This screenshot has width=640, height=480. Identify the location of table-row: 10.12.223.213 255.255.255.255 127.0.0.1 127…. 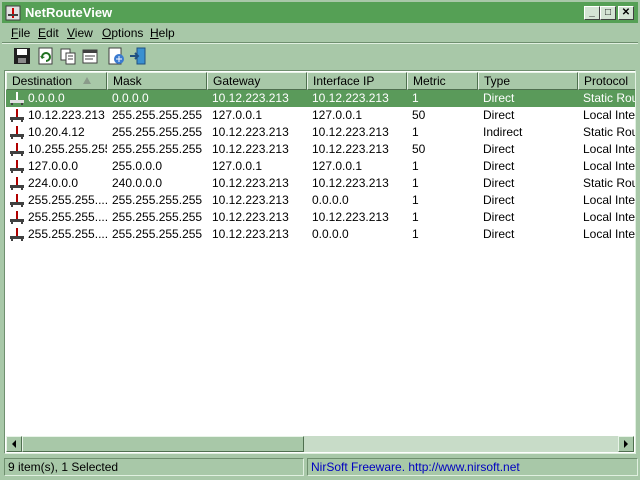
(321, 115).